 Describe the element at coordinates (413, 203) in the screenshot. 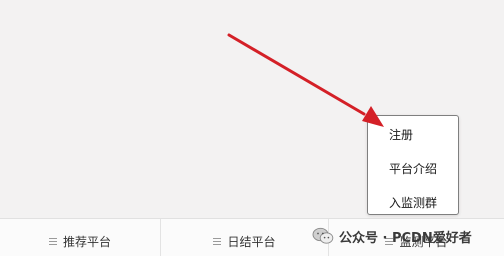

I see `menu-item-join-monitor-group: 入监测群` at that location.